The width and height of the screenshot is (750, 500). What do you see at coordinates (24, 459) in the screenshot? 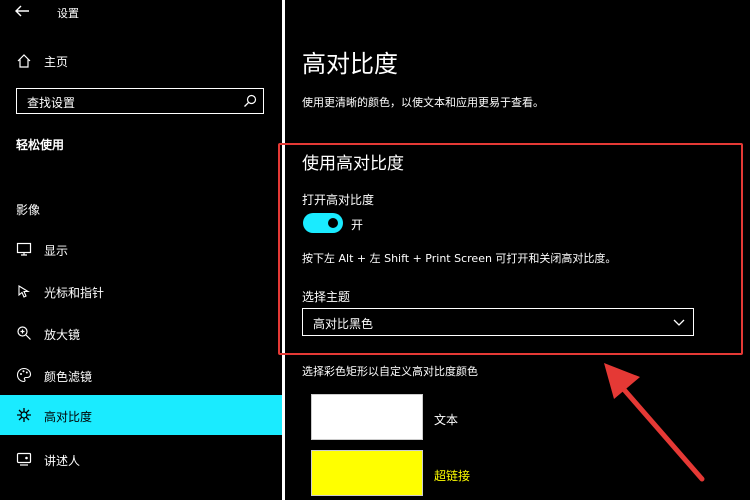
I see `narrator-icon` at bounding box center [24, 459].